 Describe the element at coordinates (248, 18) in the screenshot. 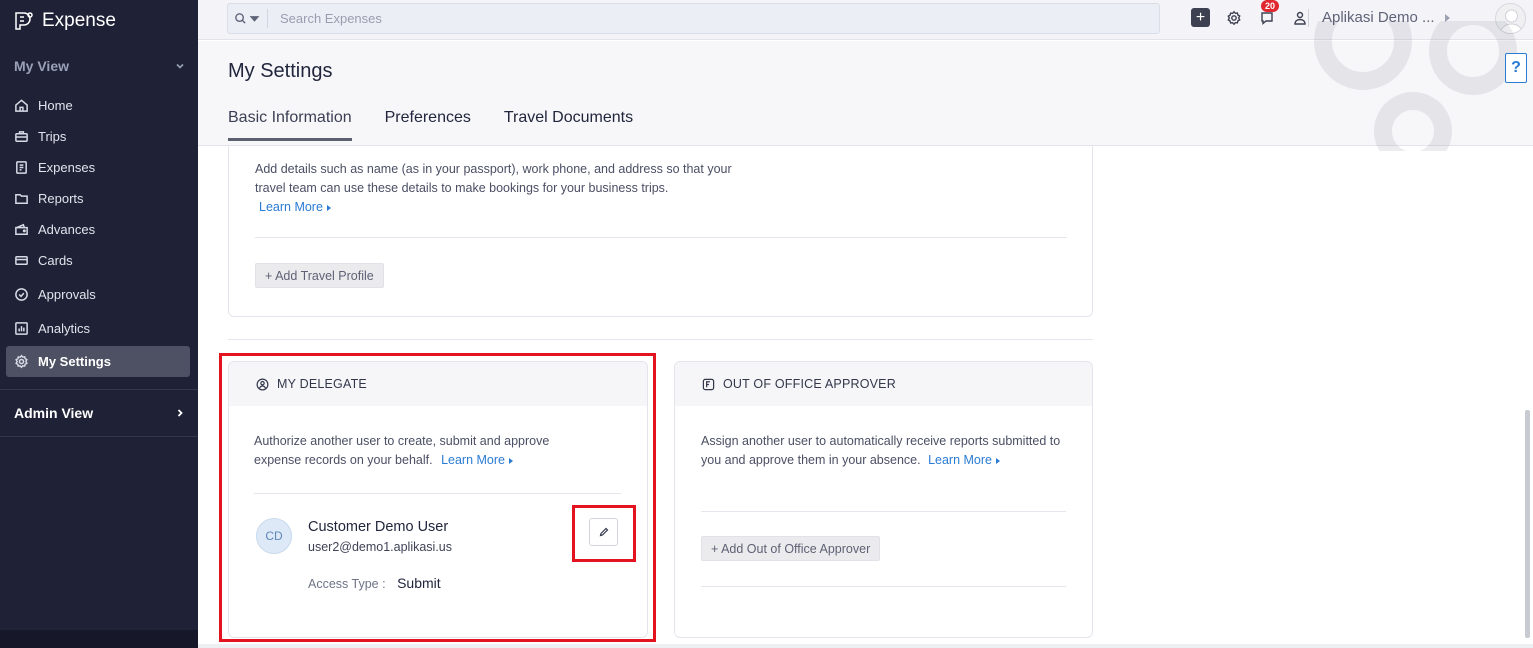

I see `search-scope-dropdown` at that location.